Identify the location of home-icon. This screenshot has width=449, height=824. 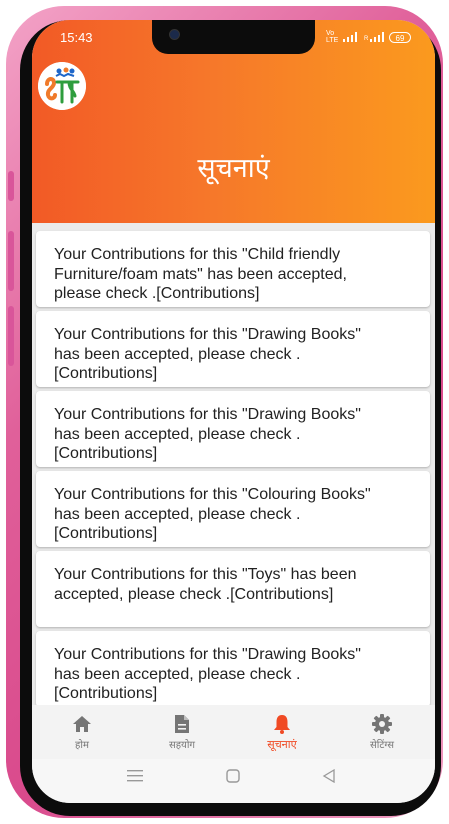
(82, 724).